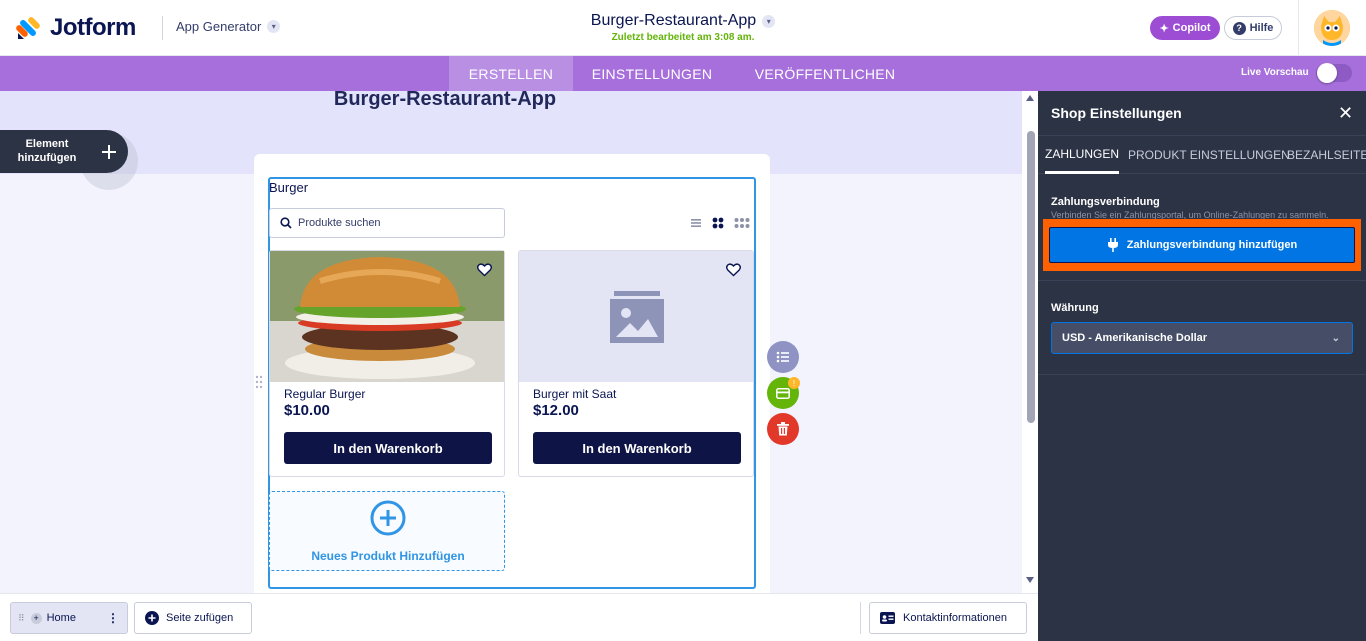 Image resolution: width=1366 pixels, height=641 pixels. What do you see at coordinates (1335, 338) in the screenshot?
I see `chevron-down-icon: ⌄` at bounding box center [1335, 338].